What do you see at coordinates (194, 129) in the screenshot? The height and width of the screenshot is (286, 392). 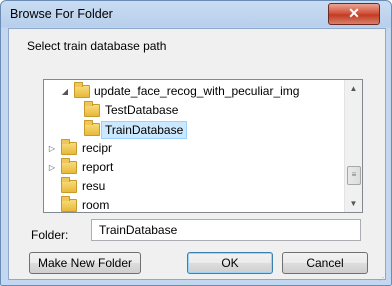 I see `tree-item-traindatabase: TrainDatabase` at bounding box center [194, 129].